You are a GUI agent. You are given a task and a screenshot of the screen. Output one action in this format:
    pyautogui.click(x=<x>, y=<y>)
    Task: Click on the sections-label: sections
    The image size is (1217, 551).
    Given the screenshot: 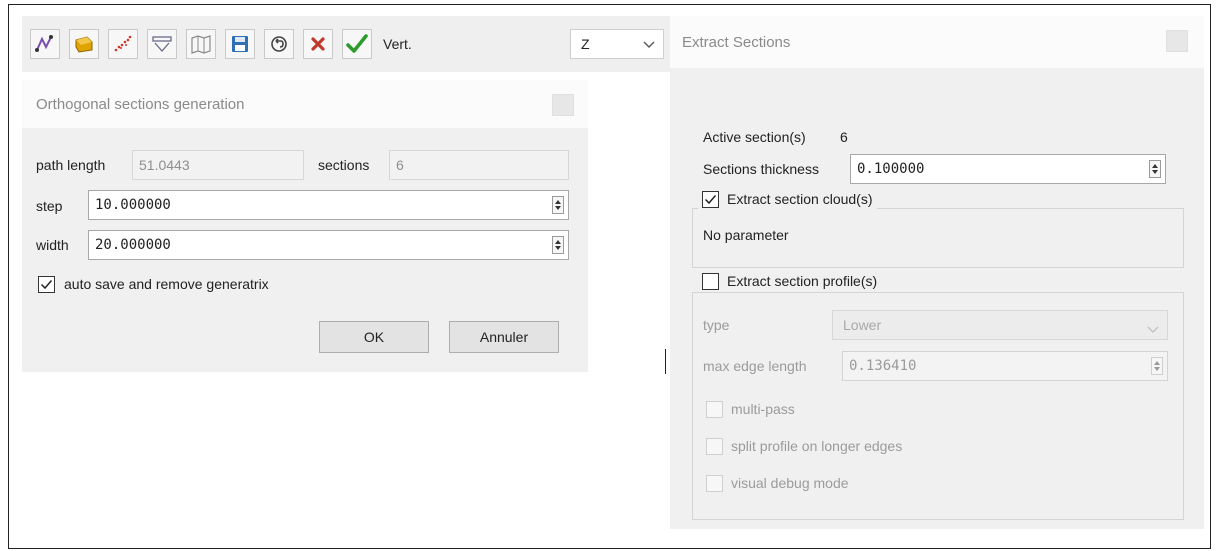 What is the action you would take?
    pyautogui.click(x=344, y=165)
    